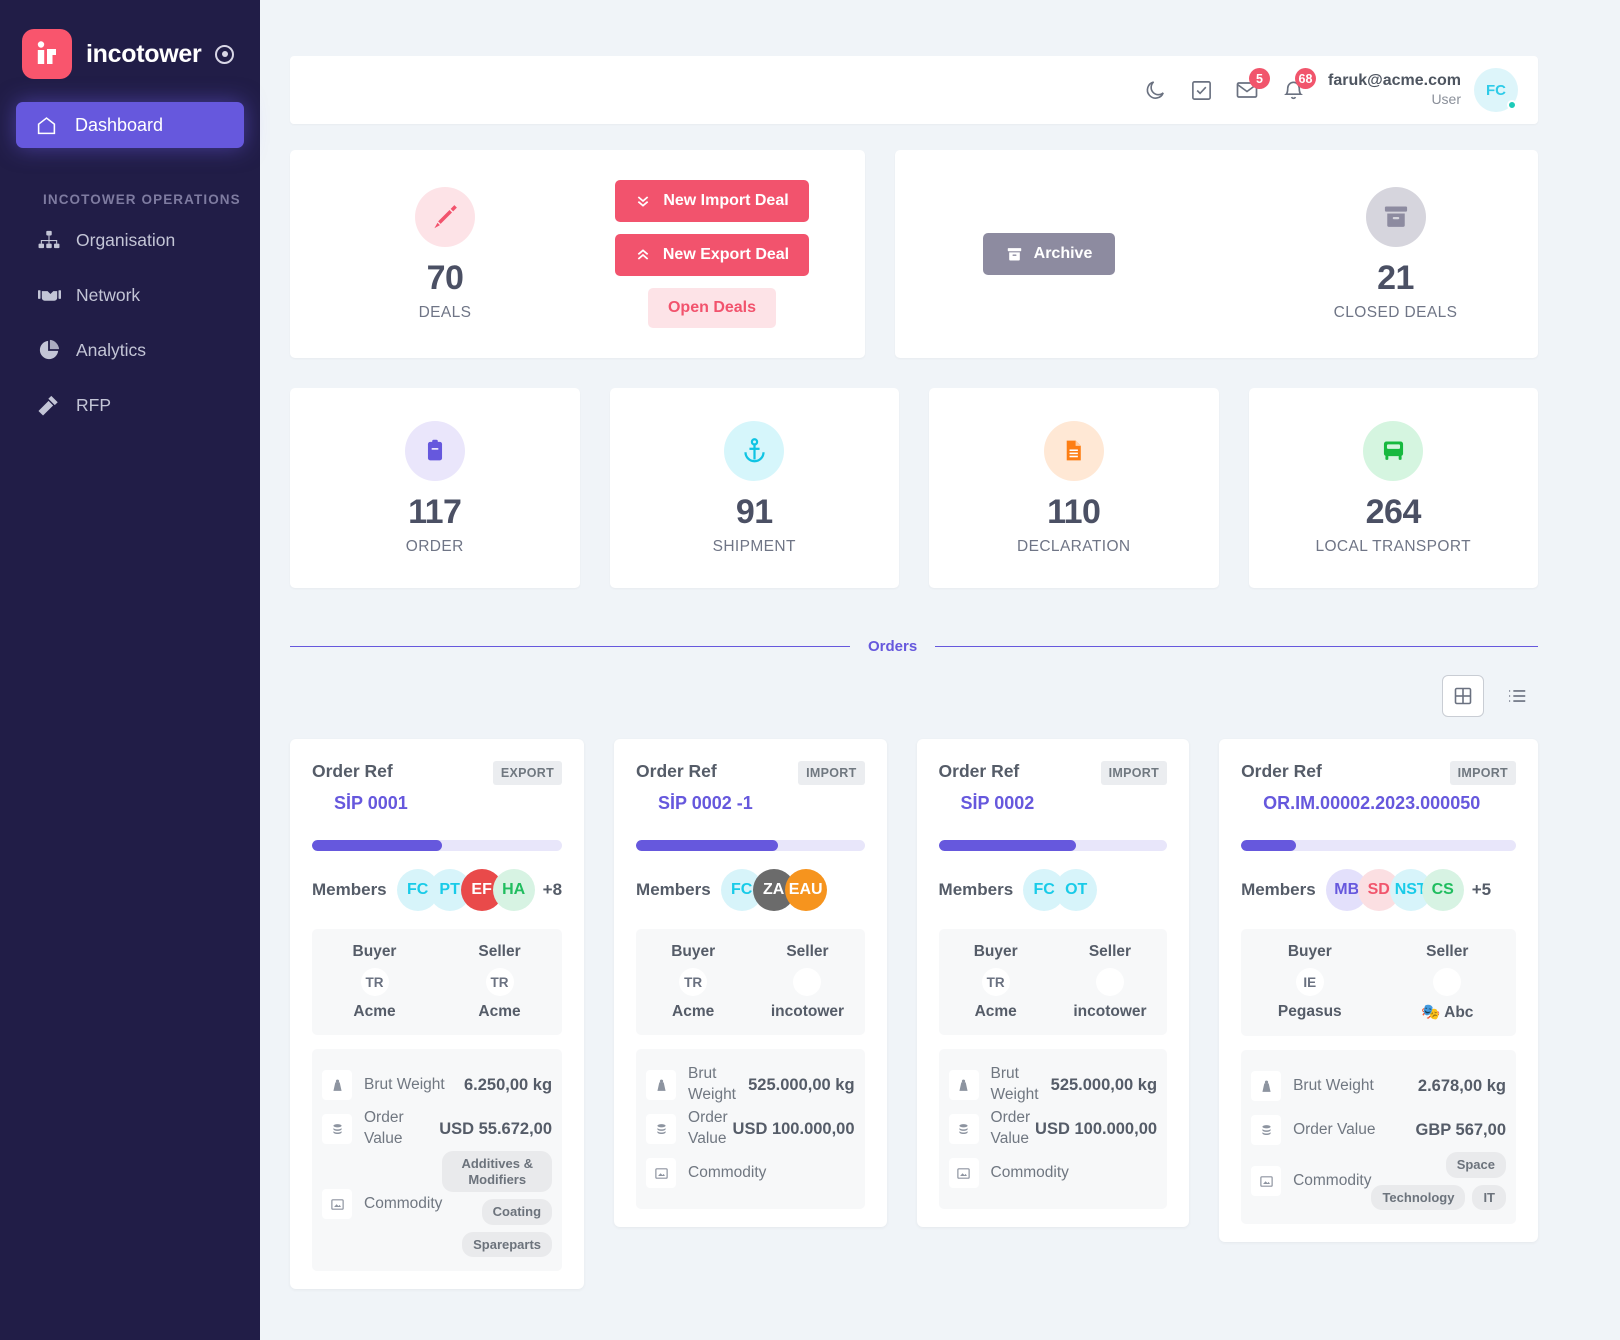  I want to click on user-info: faruk@acme.com User, so click(1394, 90).